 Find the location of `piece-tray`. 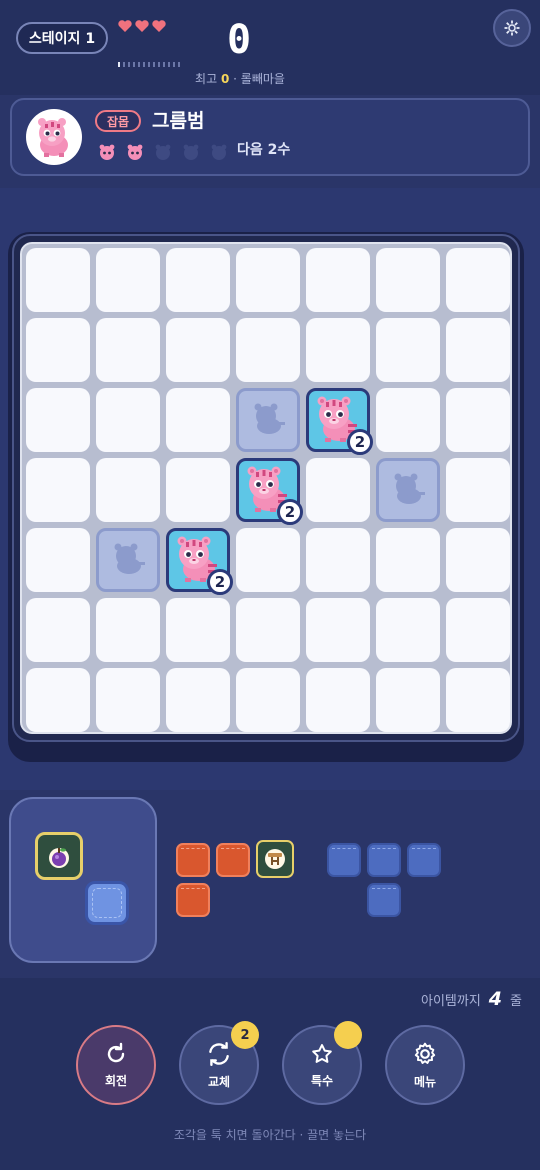

piece-tray is located at coordinates (83, 880).